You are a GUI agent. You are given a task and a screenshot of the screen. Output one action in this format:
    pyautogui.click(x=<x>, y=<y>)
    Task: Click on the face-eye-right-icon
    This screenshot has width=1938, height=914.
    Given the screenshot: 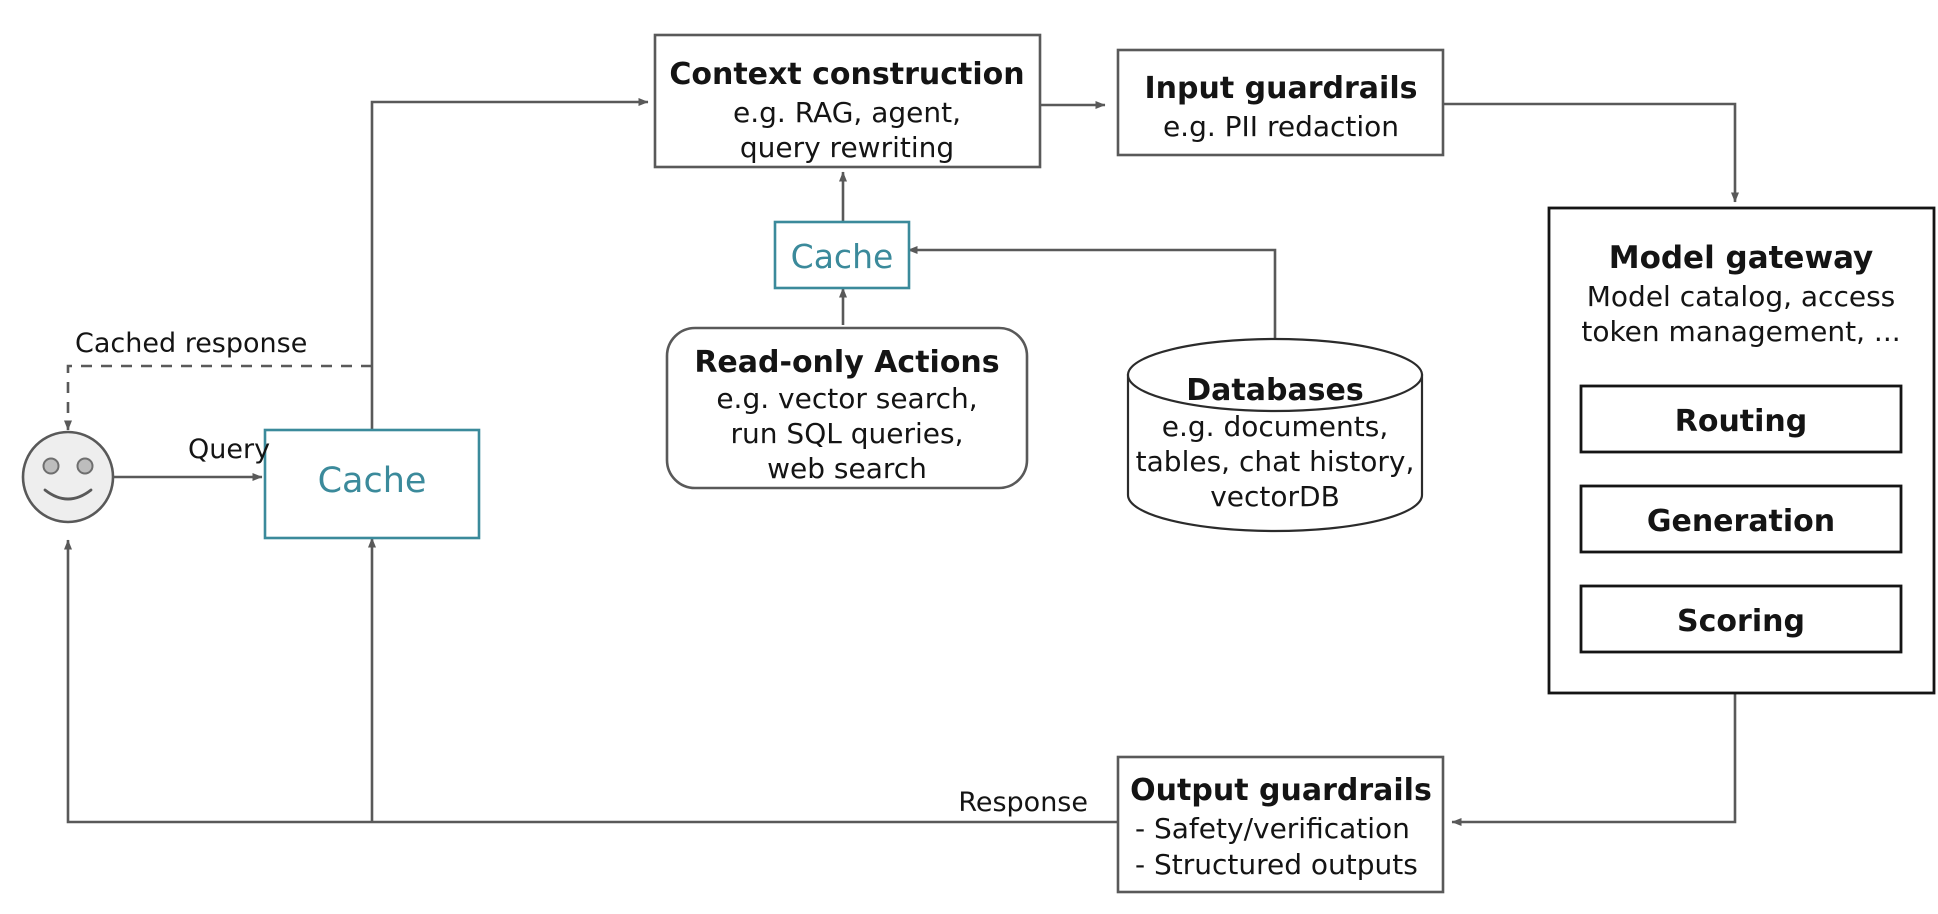 What is the action you would take?
    pyautogui.click(x=85, y=466)
    